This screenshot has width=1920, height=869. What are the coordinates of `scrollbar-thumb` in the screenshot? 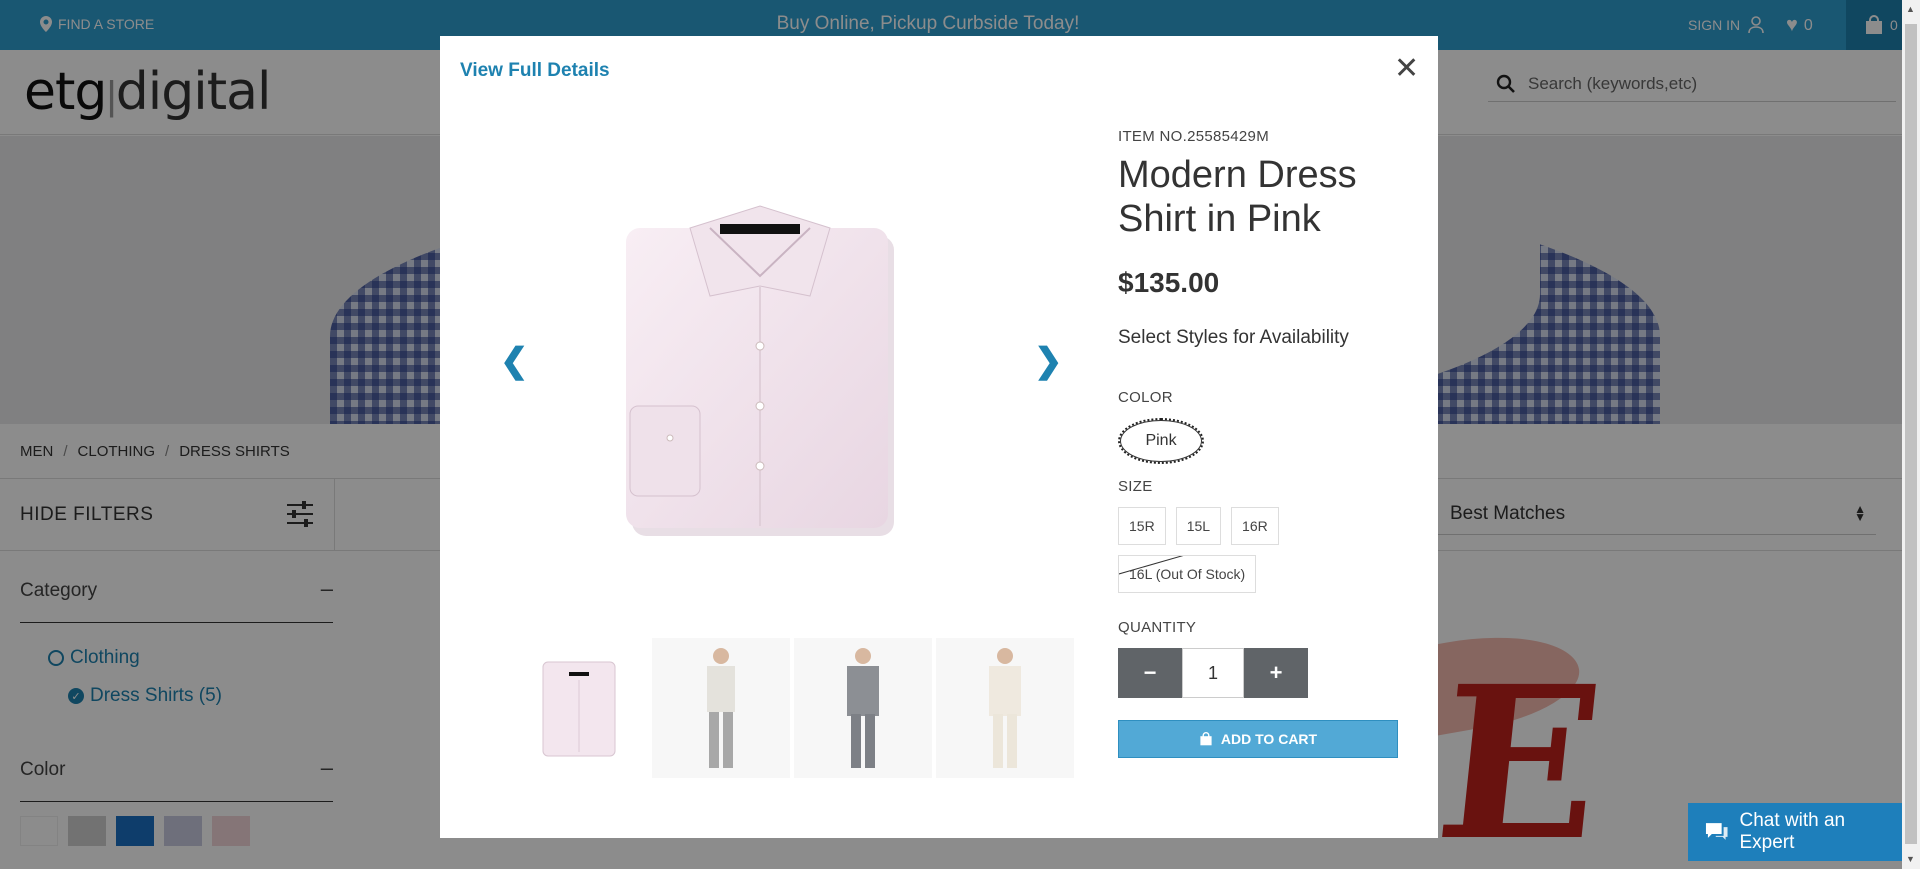 It's located at (1911, 434).